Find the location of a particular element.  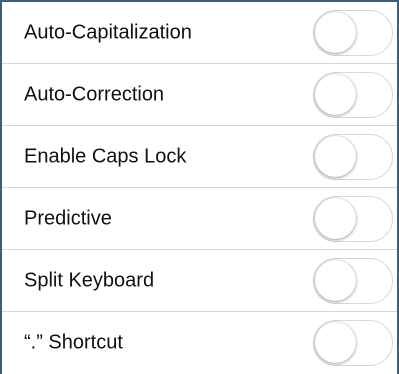

period-shortcut-toggle is located at coordinates (353, 343).